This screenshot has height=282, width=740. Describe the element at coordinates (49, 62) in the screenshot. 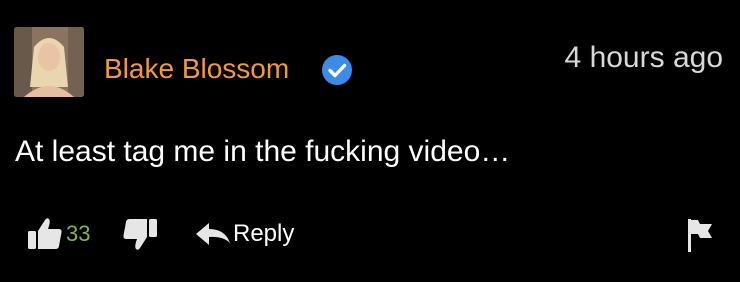

I see `avatar` at that location.